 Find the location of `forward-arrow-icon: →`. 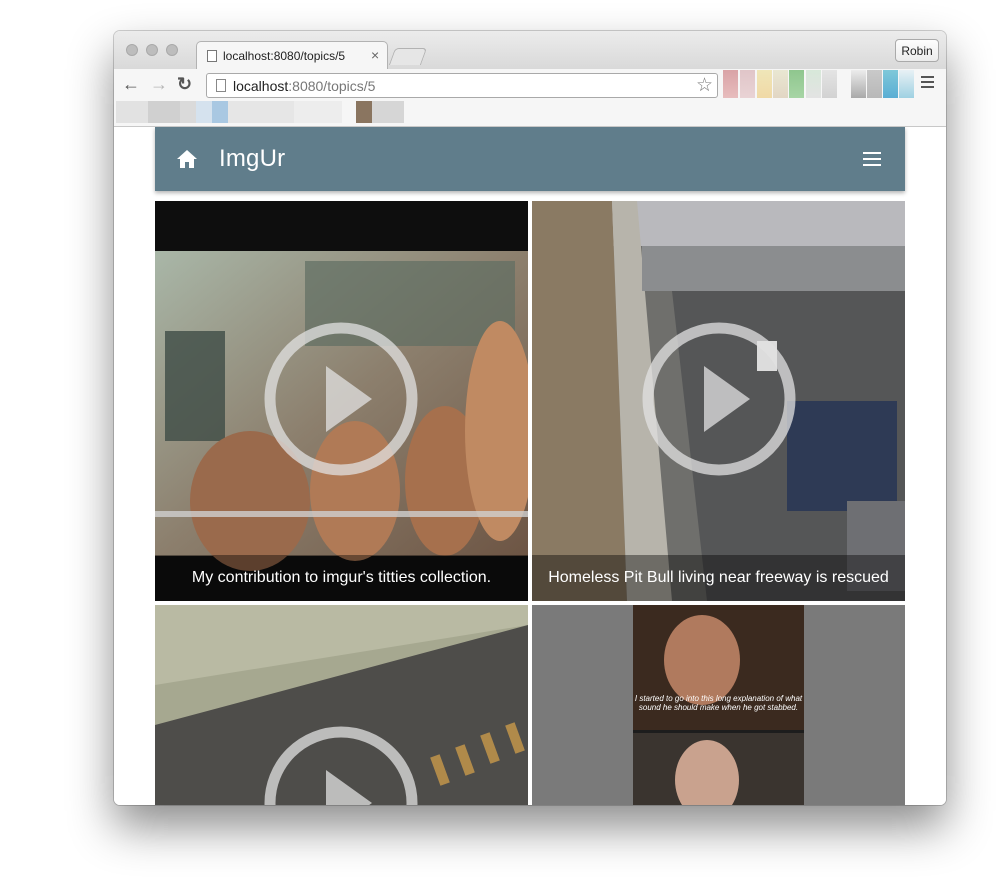

forward-arrow-icon: → is located at coordinates (159, 84).